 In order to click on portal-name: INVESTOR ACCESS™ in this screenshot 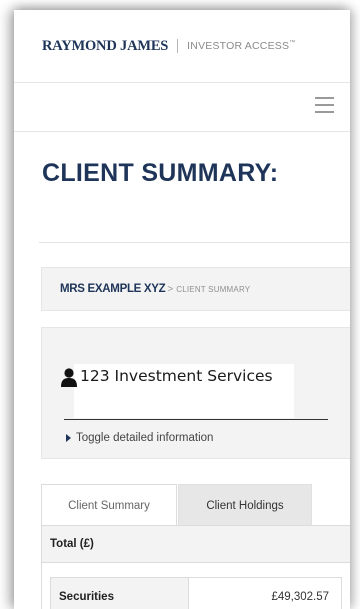, I will do `click(241, 46)`.